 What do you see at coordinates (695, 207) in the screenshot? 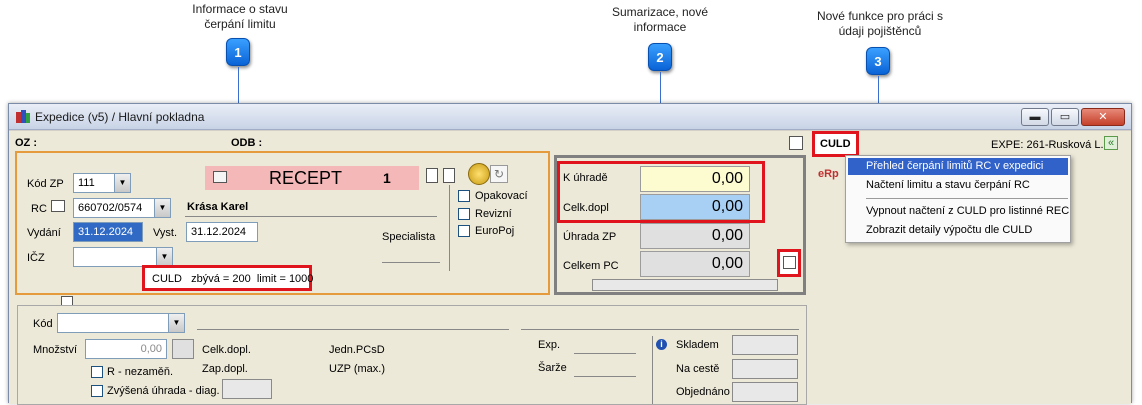
I see `celk-dopl-value: 0,00` at bounding box center [695, 207].